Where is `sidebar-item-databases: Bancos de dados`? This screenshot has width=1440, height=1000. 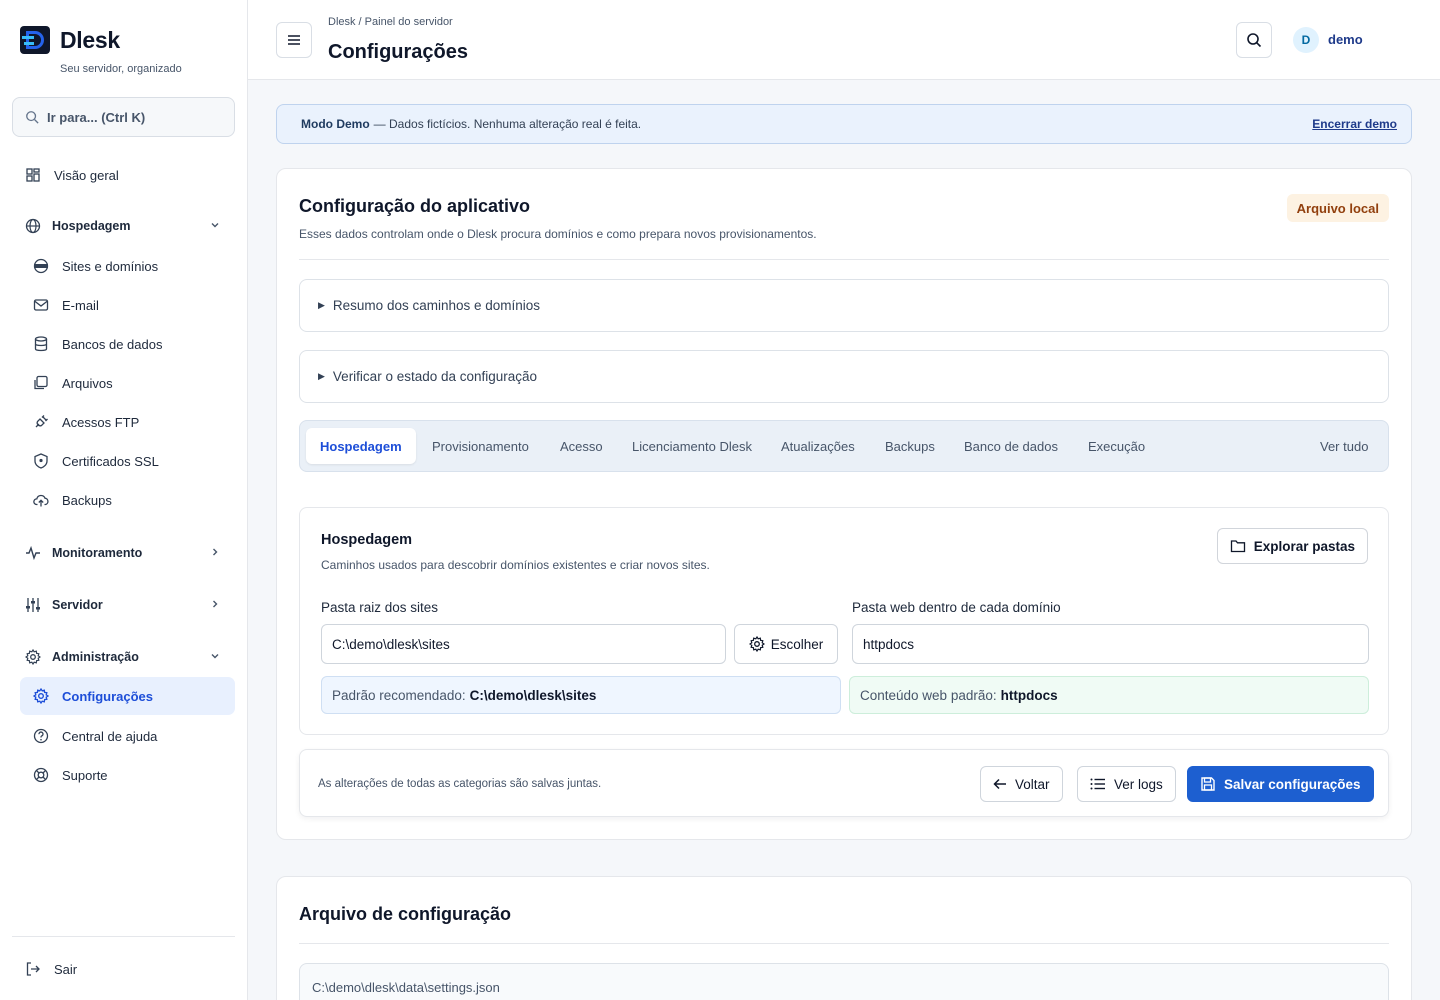
sidebar-item-databases: Bancos de dados is located at coordinates (127, 344).